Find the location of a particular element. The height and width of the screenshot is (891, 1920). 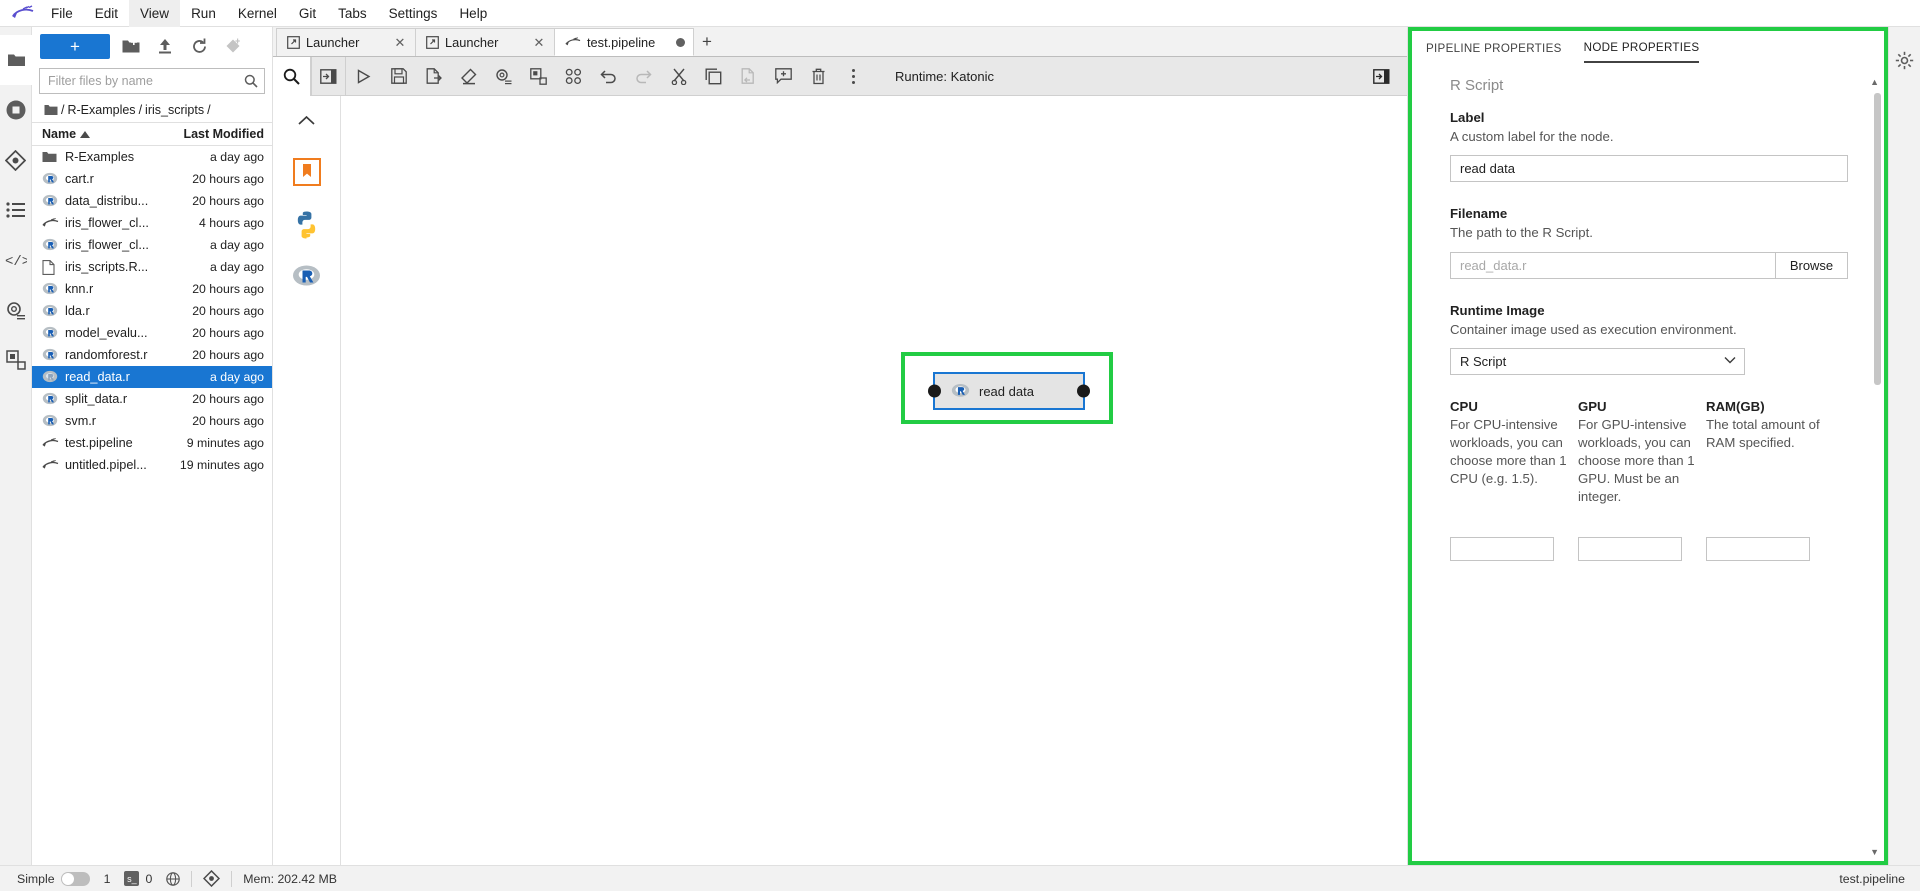

scroll-up-arrow-icon: ▲ is located at coordinates (1874, 82).